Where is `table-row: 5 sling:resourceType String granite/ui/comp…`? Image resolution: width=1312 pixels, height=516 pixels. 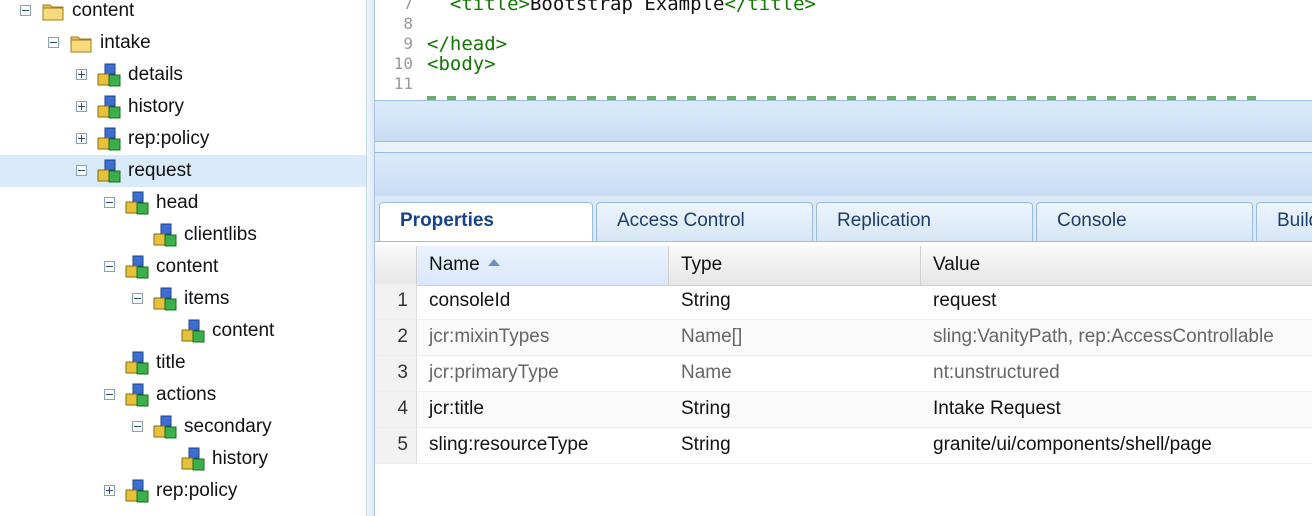 table-row: 5 sling:resourceType String granite/ui/comp… is located at coordinates (843, 446).